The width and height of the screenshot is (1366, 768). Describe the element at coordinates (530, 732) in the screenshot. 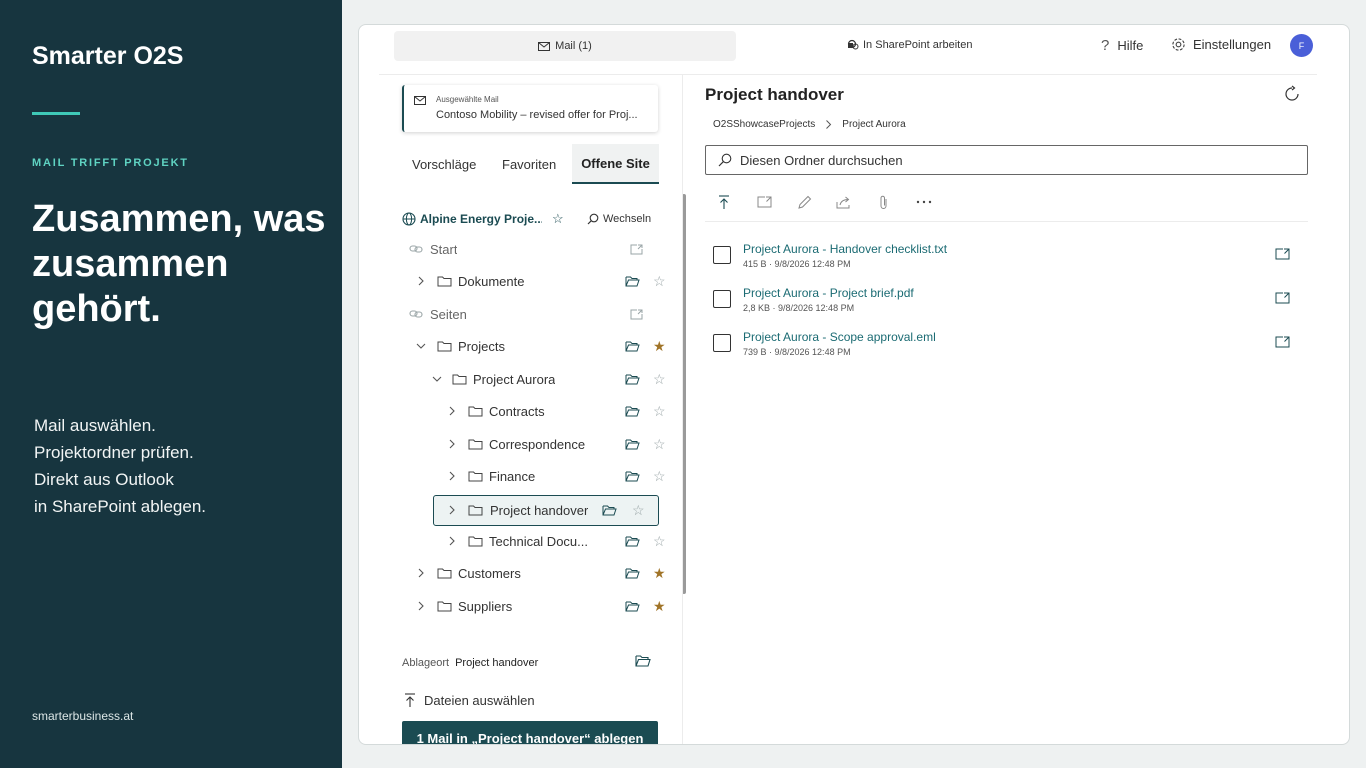

I see `file-mail-button: 1 Mail in „Project handover“ ablegen` at that location.